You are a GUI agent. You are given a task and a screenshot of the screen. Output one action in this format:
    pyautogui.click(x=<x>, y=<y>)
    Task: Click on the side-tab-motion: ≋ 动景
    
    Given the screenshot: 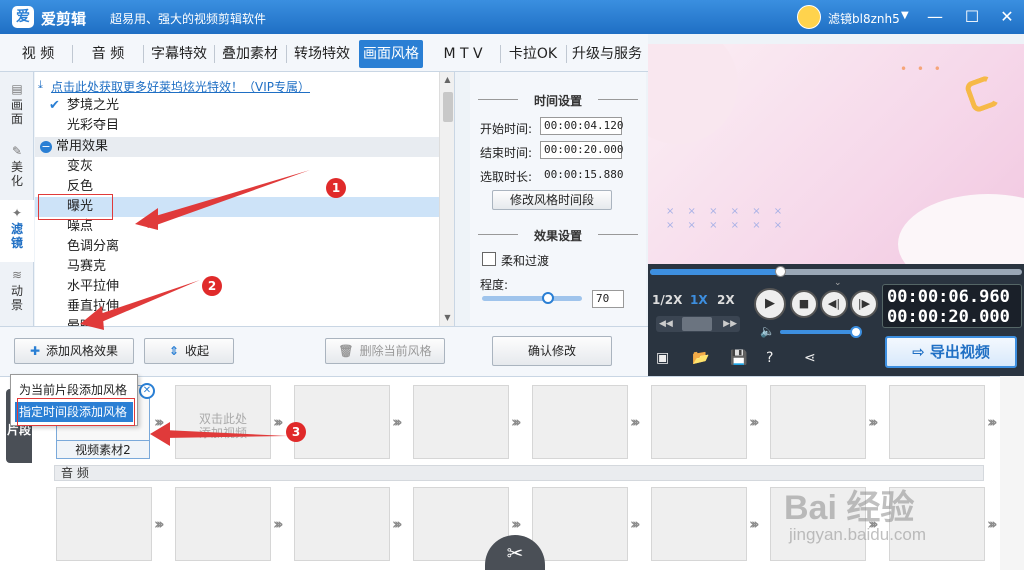 What is the action you would take?
    pyautogui.click(x=17, y=293)
    